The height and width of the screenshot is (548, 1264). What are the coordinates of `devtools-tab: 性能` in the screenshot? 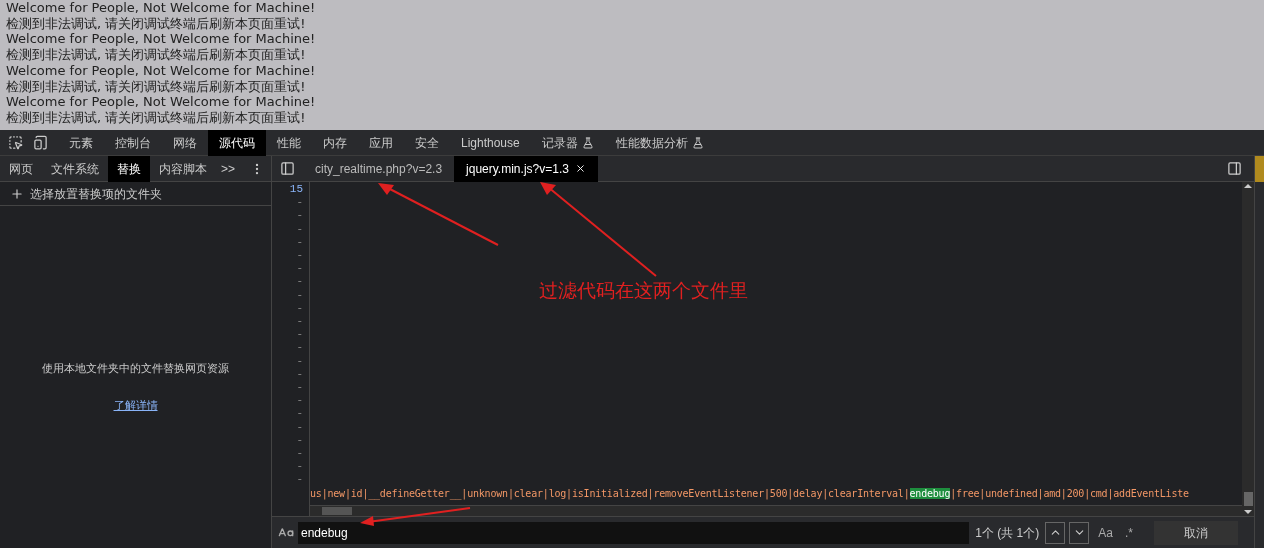 It's located at (289, 142).